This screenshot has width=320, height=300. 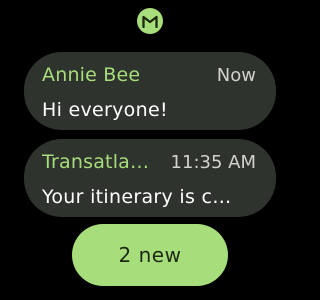 I want to click on notification-message: Hi everyone!, so click(x=105, y=110).